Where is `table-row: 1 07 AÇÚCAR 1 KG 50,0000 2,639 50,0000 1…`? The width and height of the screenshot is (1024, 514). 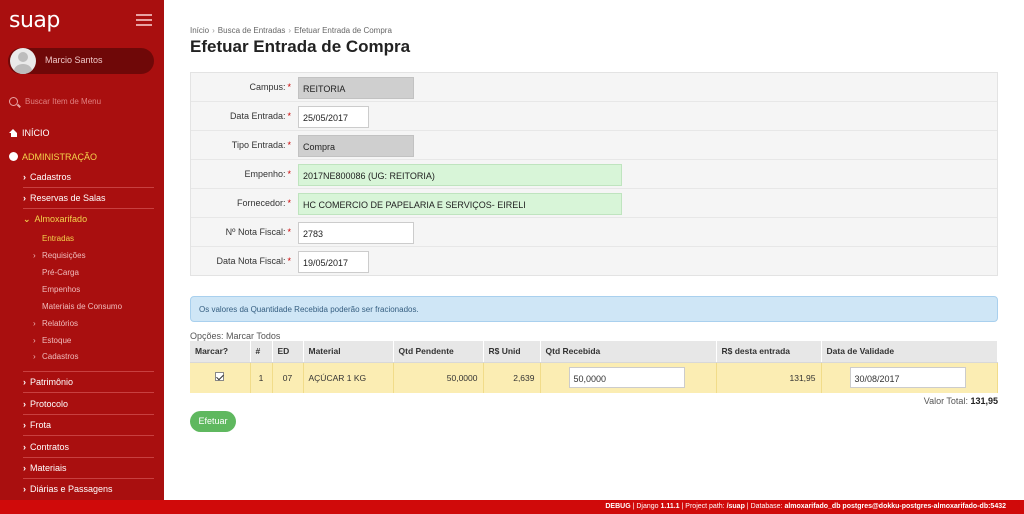 table-row: 1 07 AÇÚCAR 1 KG 50,0000 2,639 50,0000 1… is located at coordinates (594, 377).